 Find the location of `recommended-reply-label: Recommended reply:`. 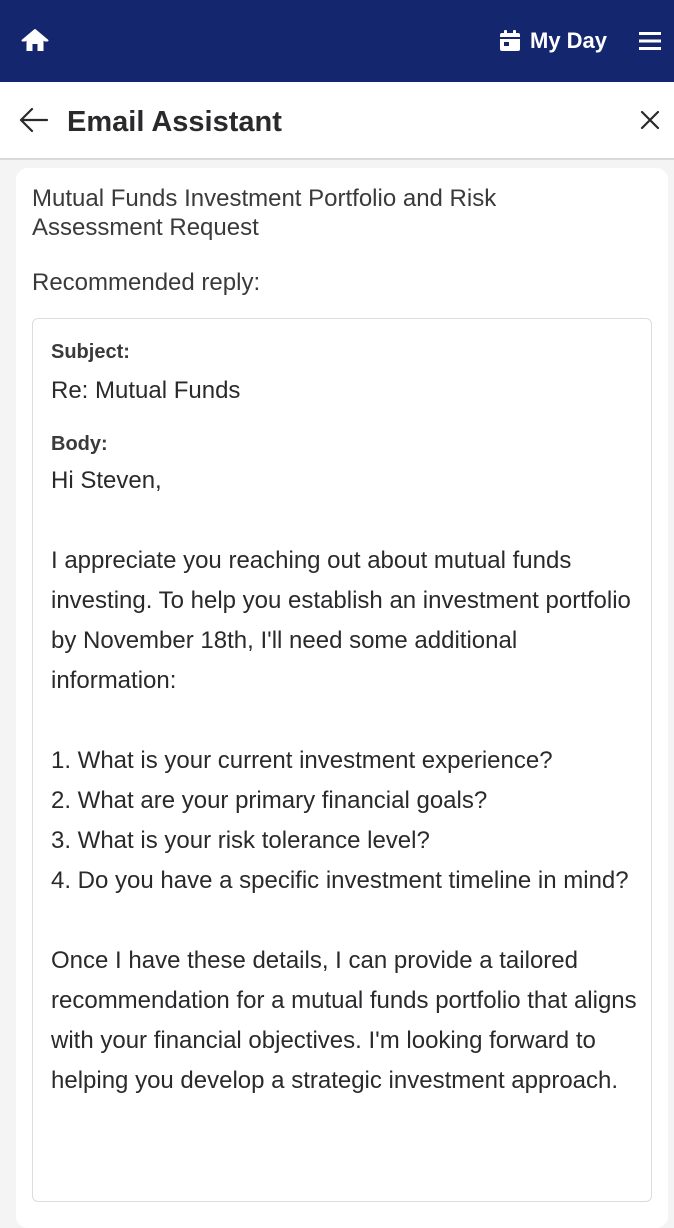

recommended-reply-label: Recommended reply: is located at coordinates (146, 282).